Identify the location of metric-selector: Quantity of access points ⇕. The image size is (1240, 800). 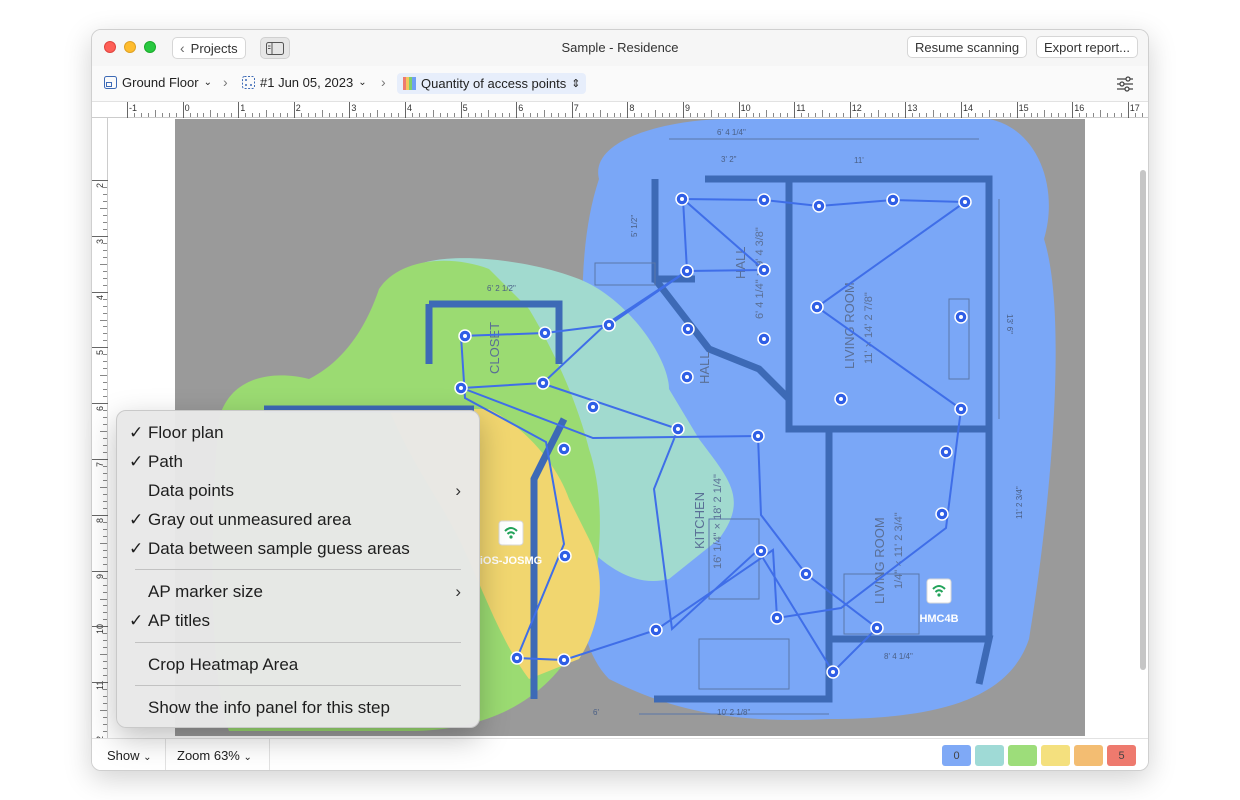
(492, 83).